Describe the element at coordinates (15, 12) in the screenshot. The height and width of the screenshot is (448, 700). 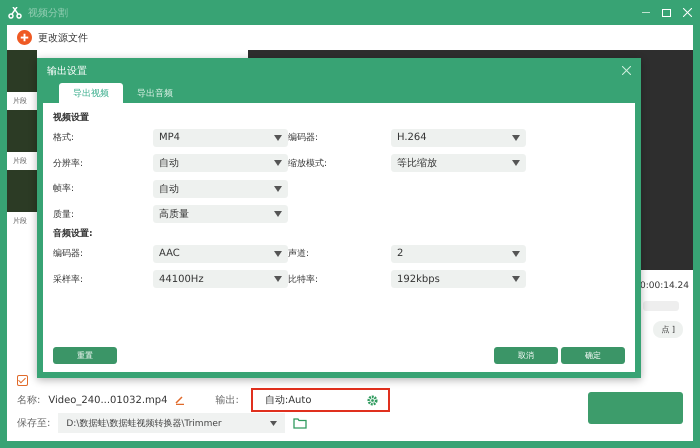
I see `scissors-icon` at that location.